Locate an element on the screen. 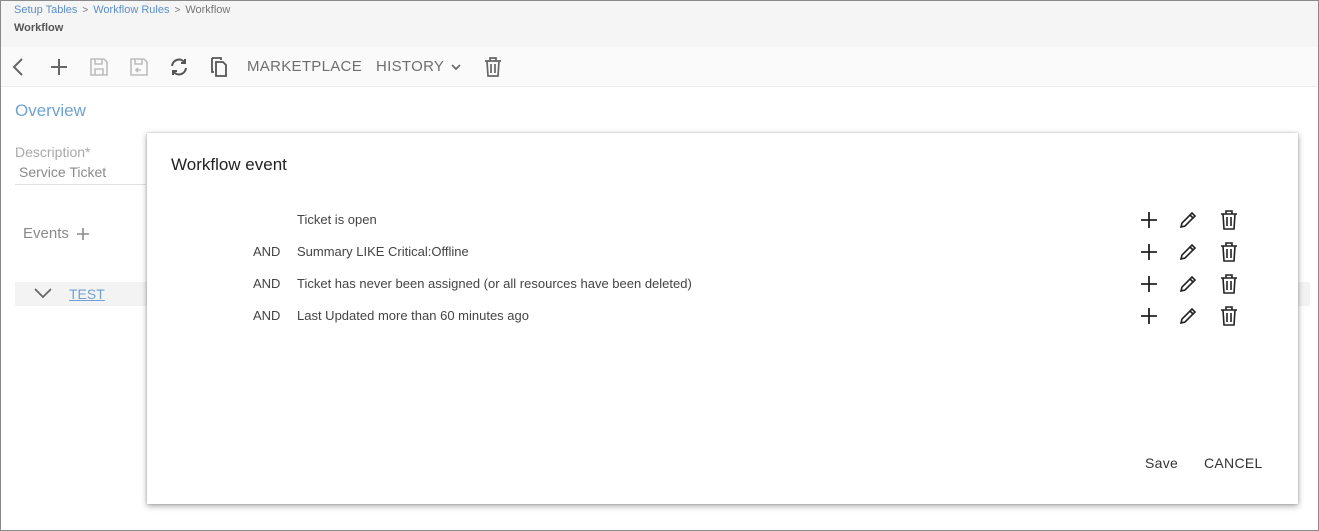 This screenshot has height=531, width=1319. save-icon is located at coordinates (99, 67).